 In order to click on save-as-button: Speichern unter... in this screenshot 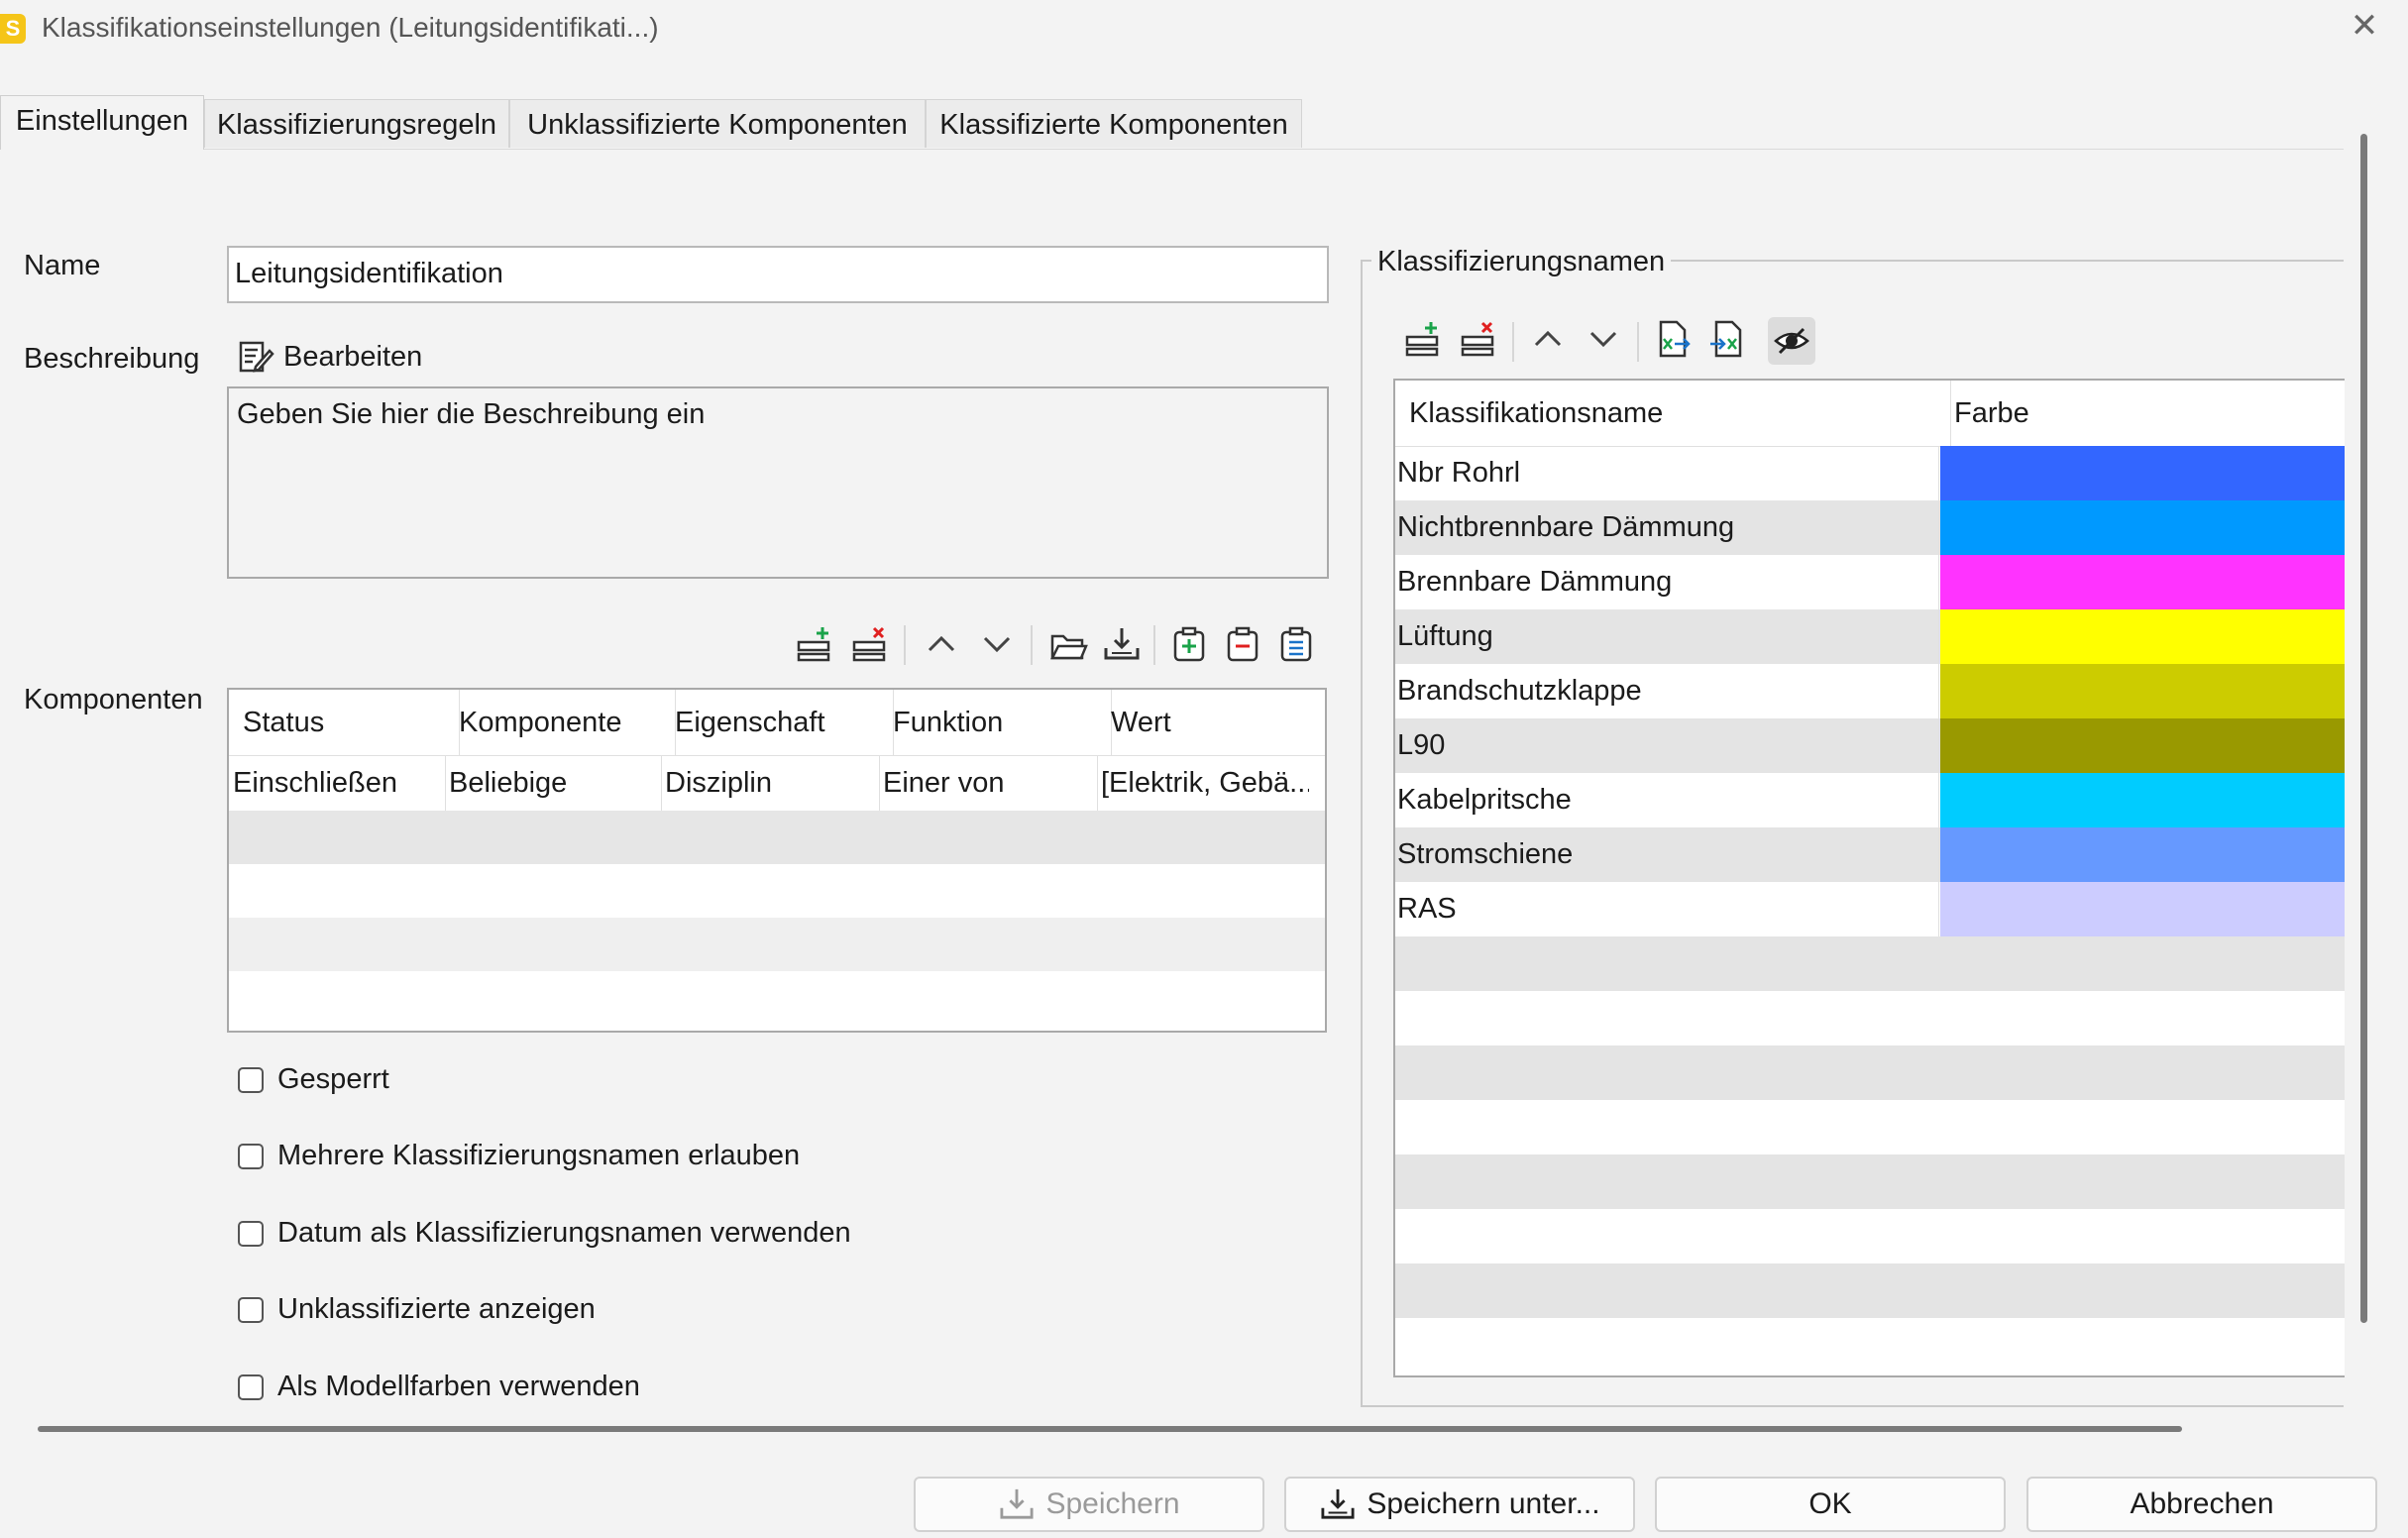, I will do `click(1459, 1504)`.